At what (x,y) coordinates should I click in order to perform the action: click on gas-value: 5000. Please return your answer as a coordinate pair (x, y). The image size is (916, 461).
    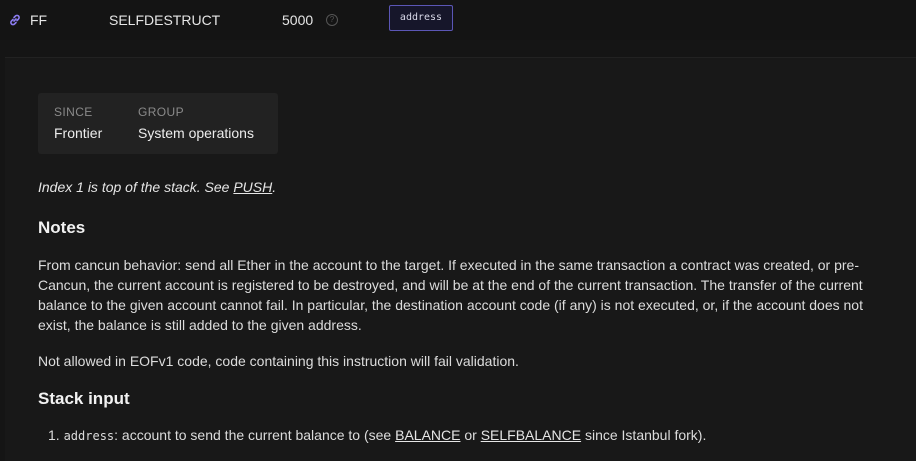
    Looking at the image, I should click on (298, 20).